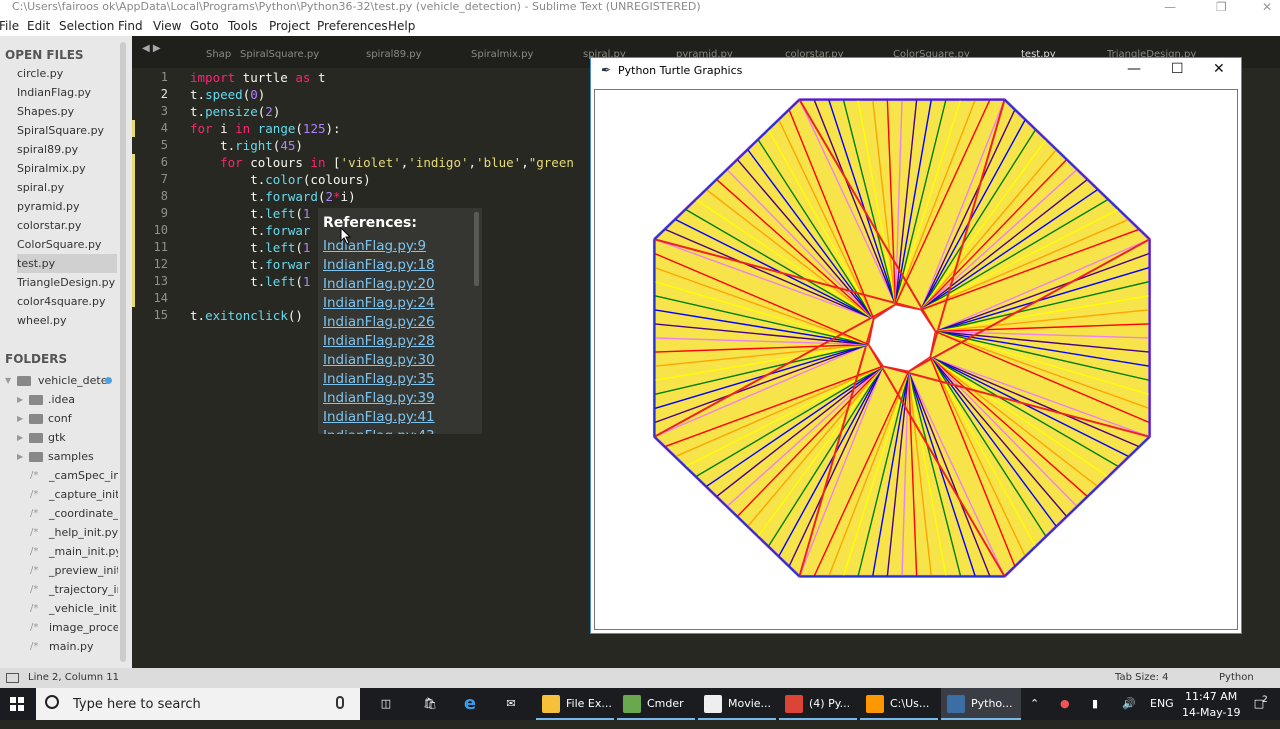 This screenshot has height=729, width=1280. I want to click on tab-size: Tab Size: 4, so click(1142, 678).